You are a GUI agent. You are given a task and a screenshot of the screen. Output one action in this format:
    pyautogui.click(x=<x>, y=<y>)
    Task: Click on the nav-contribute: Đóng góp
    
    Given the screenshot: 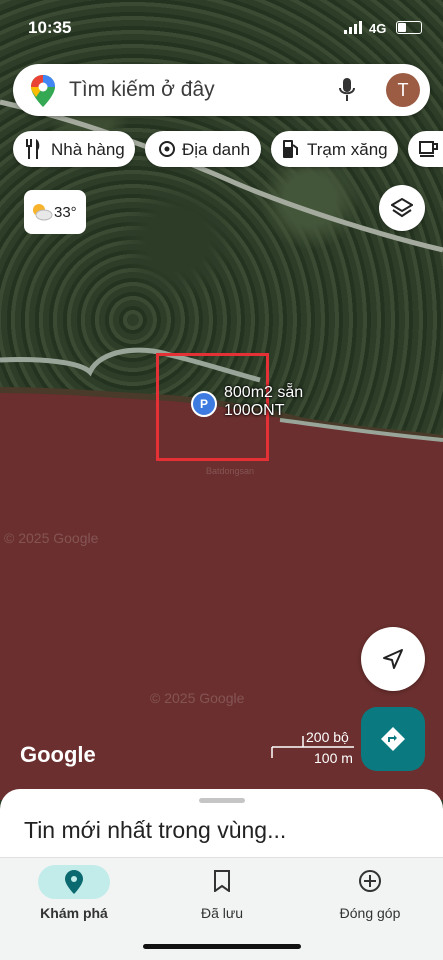 What is the action you would take?
    pyautogui.click(x=369, y=893)
    